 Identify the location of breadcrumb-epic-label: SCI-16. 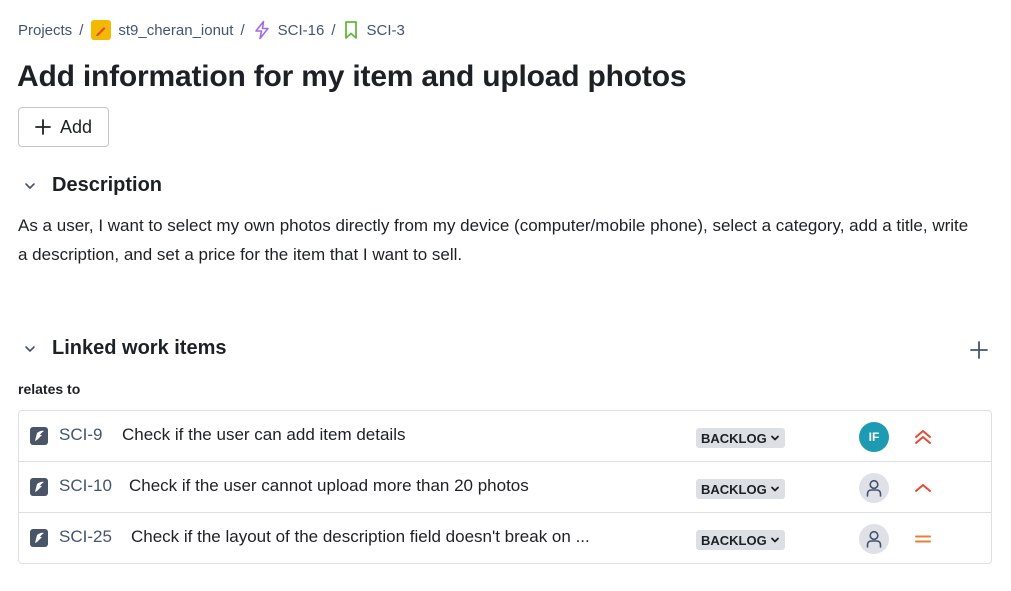
(301, 30).